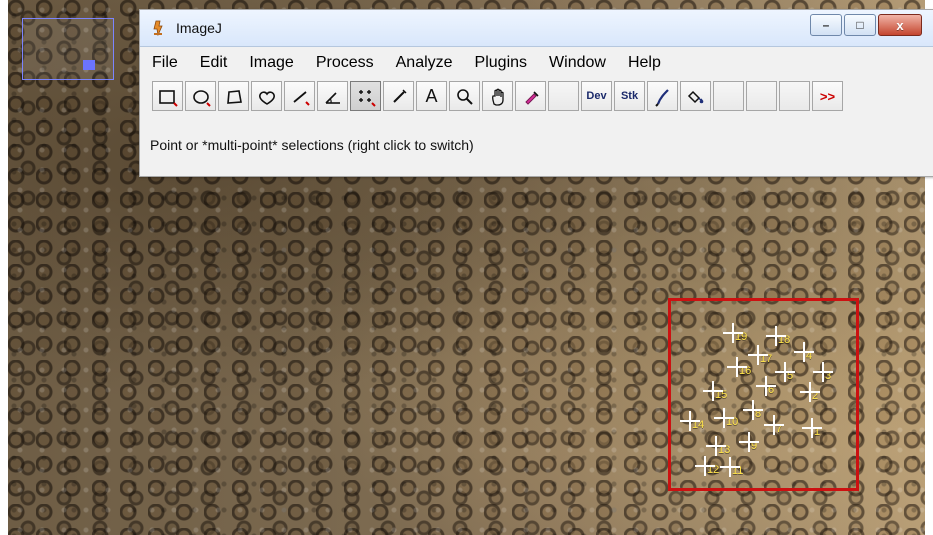 The height and width of the screenshot is (535, 933). I want to click on tool-brush, so click(662, 96).